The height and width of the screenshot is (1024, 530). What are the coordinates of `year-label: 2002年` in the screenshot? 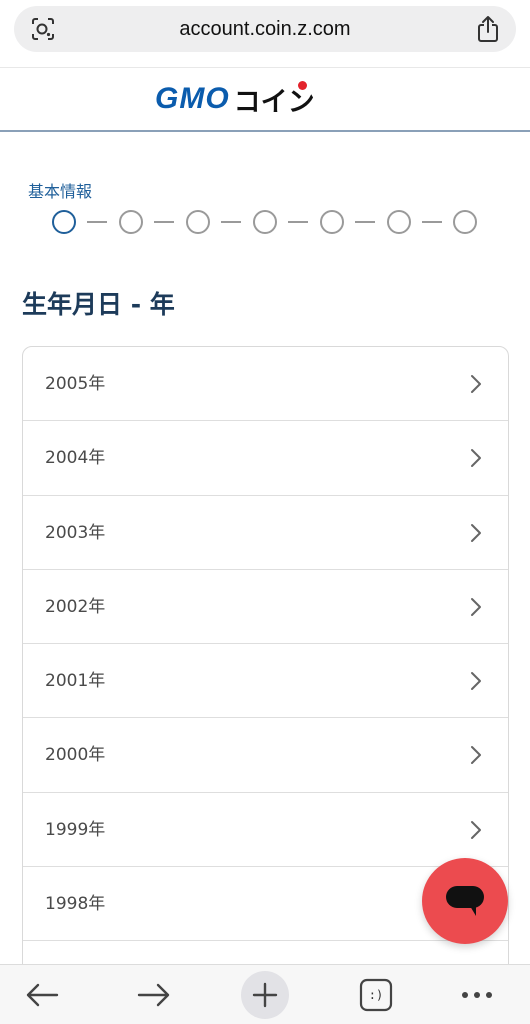 It's located at (75, 606).